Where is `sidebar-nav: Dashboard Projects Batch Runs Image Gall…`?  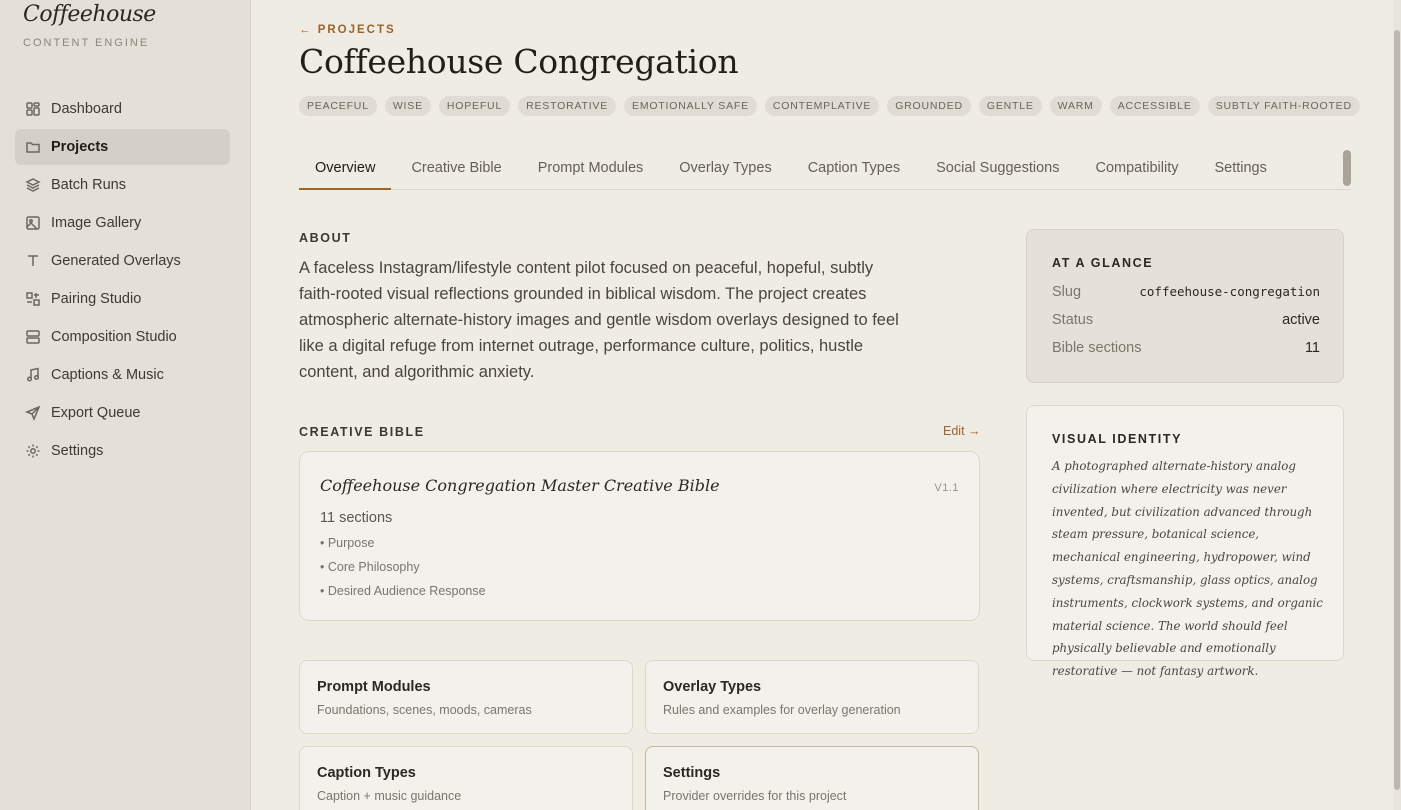
sidebar-nav: Dashboard Projects Batch Runs Image Gall… is located at coordinates (122, 281).